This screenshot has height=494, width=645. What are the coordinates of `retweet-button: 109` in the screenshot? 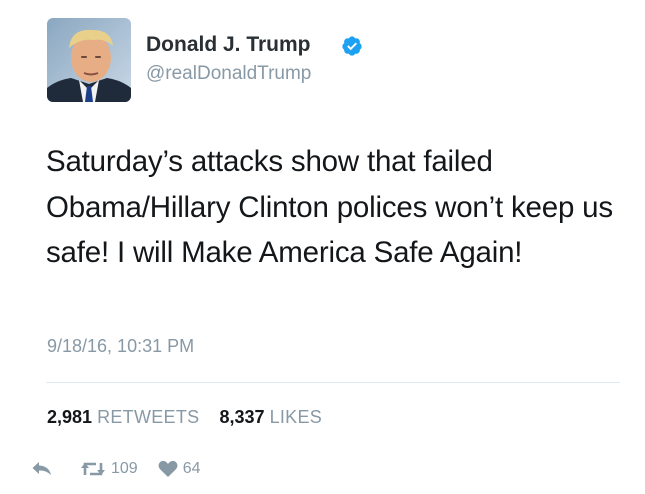 It's located at (109, 469).